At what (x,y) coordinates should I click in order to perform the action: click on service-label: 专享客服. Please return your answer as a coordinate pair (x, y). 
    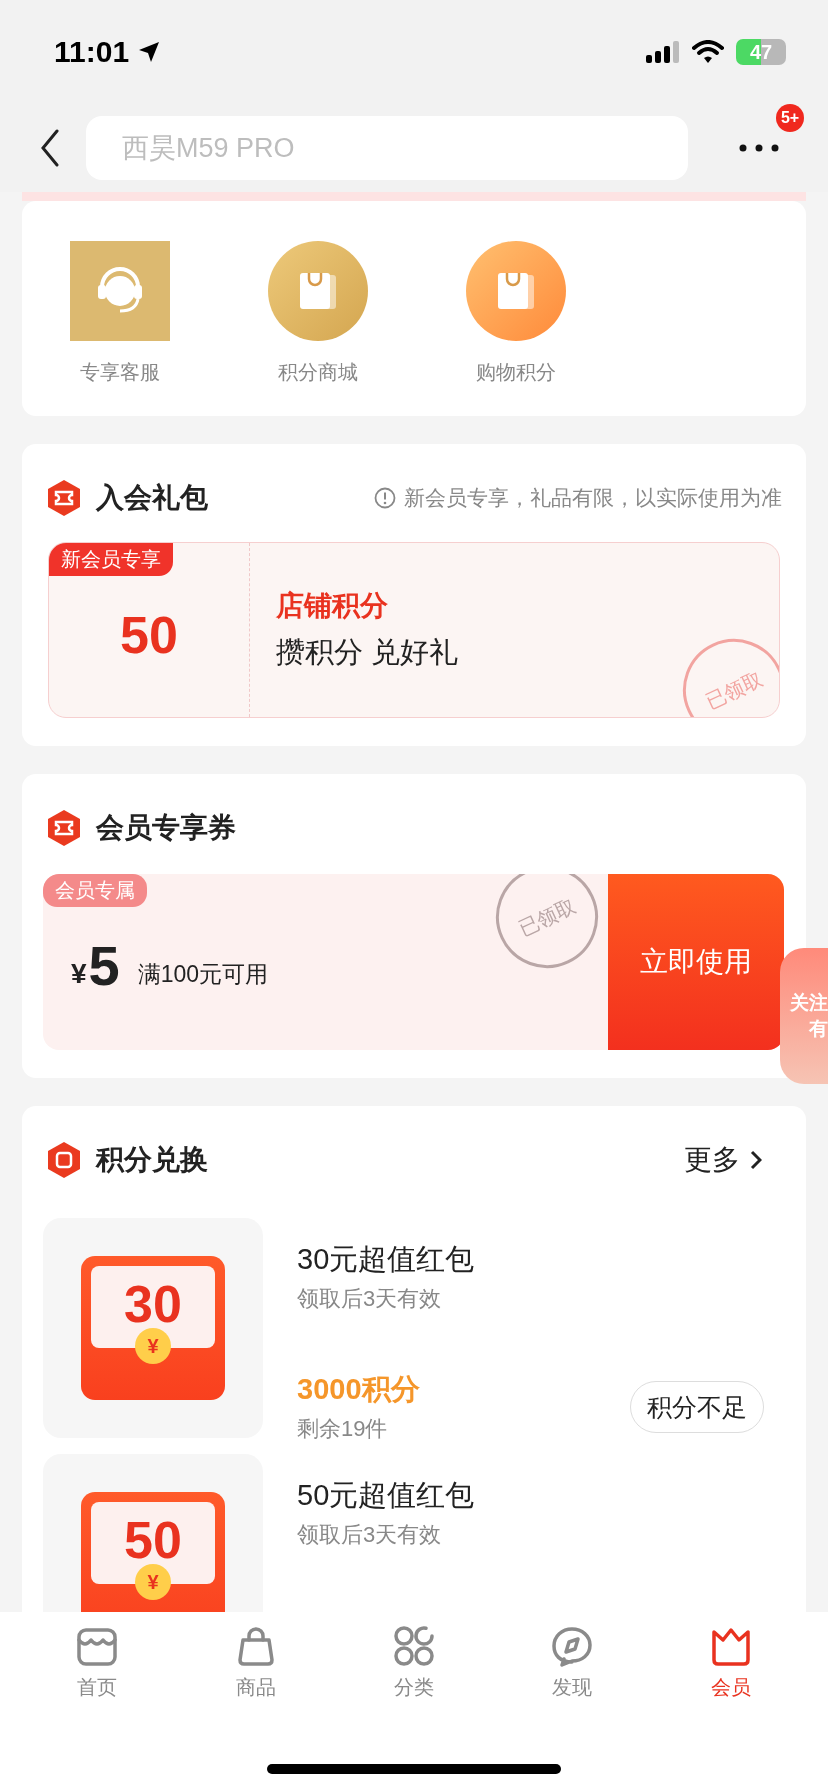
    Looking at the image, I should click on (120, 372).